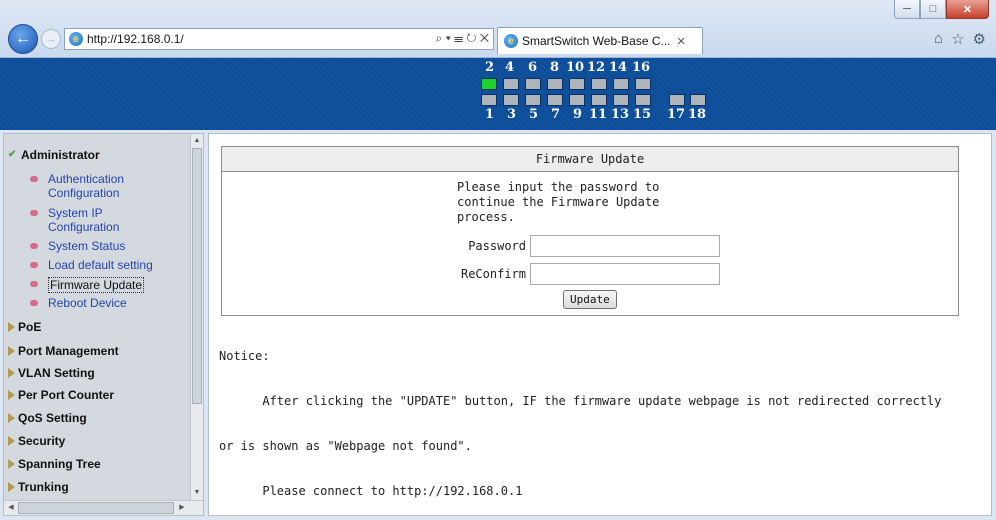 The image size is (996, 520). I want to click on tab-close-icon: ✕, so click(681, 41).